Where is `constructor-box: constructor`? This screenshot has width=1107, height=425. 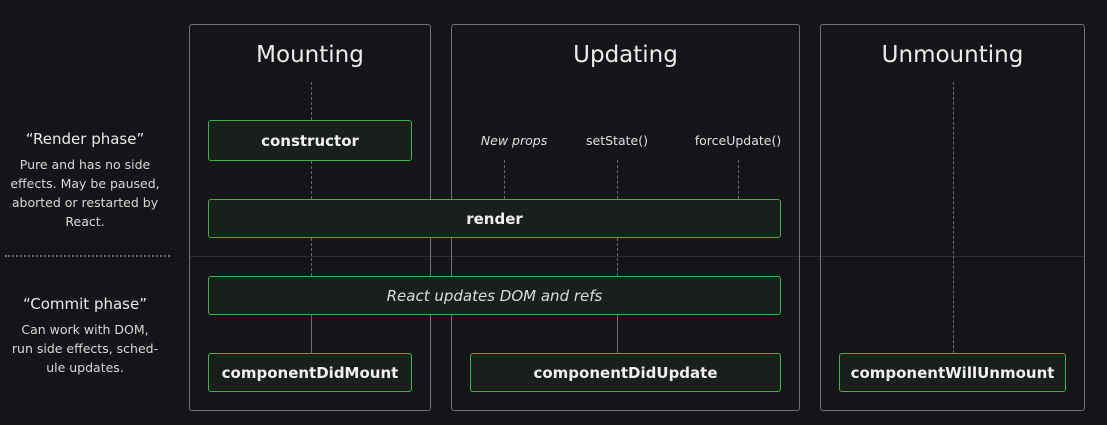 constructor-box: constructor is located at coordinates (310, 140).